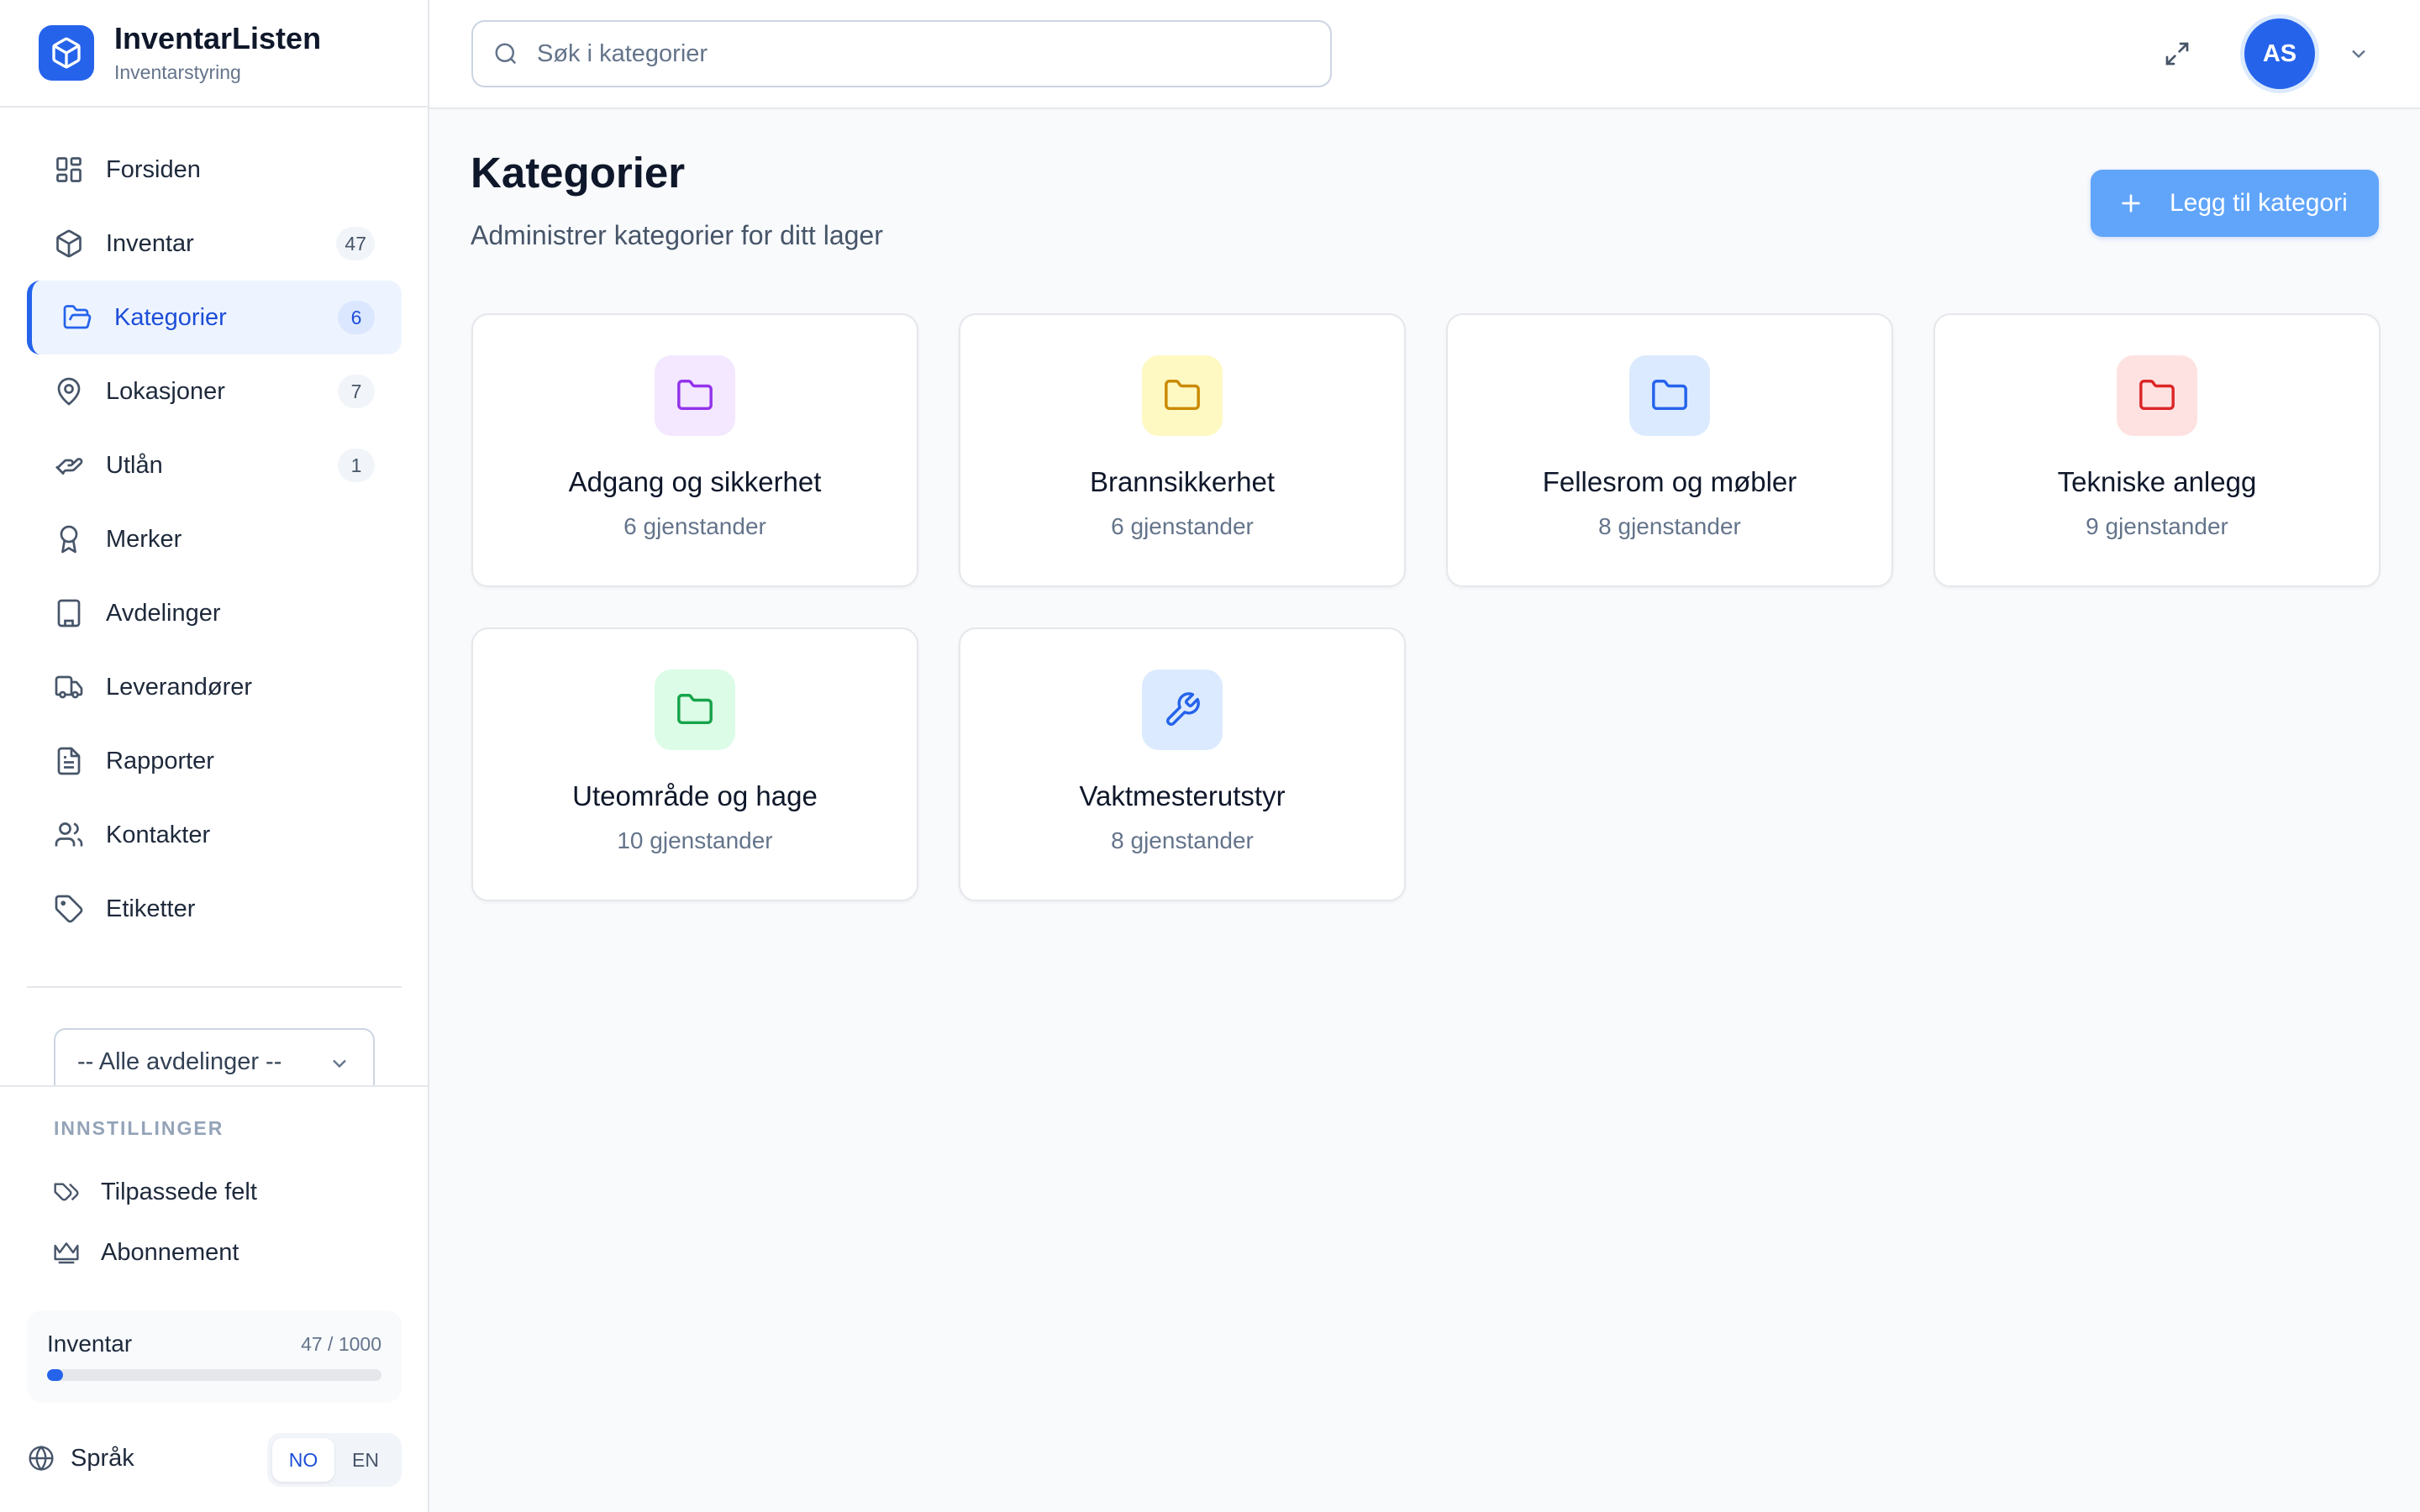  What do you see at coordinates (69, 687) in the screenshot?
I see `truck-icon` at bounding box center [69, 687].